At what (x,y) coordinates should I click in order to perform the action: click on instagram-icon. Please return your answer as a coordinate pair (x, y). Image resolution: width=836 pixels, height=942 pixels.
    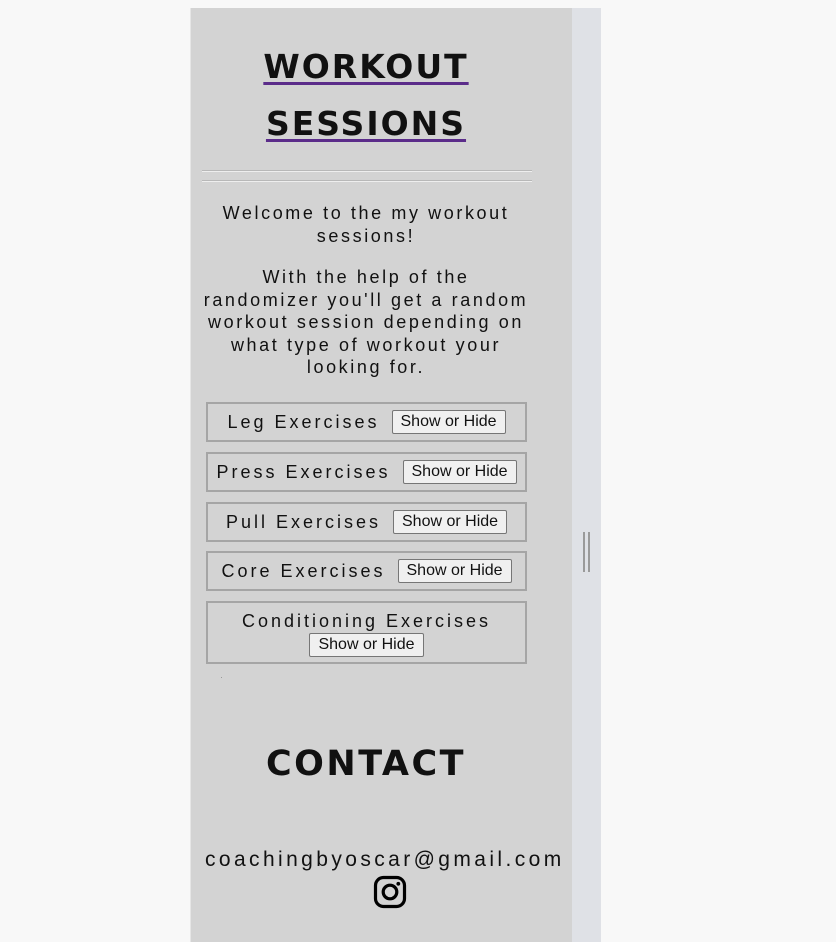
    Looking at the image, I should click on (390, 892).